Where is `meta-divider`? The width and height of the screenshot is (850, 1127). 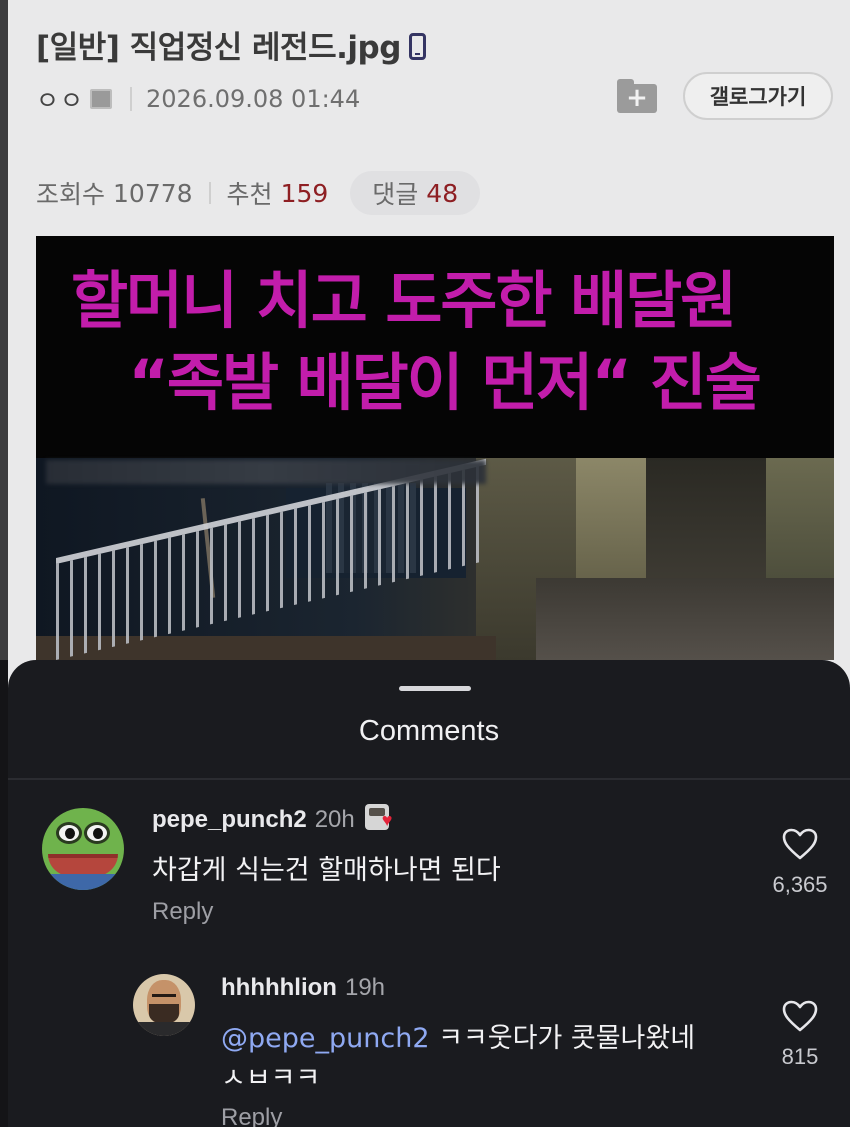 meta-divider is located at coordinates (131, 99).